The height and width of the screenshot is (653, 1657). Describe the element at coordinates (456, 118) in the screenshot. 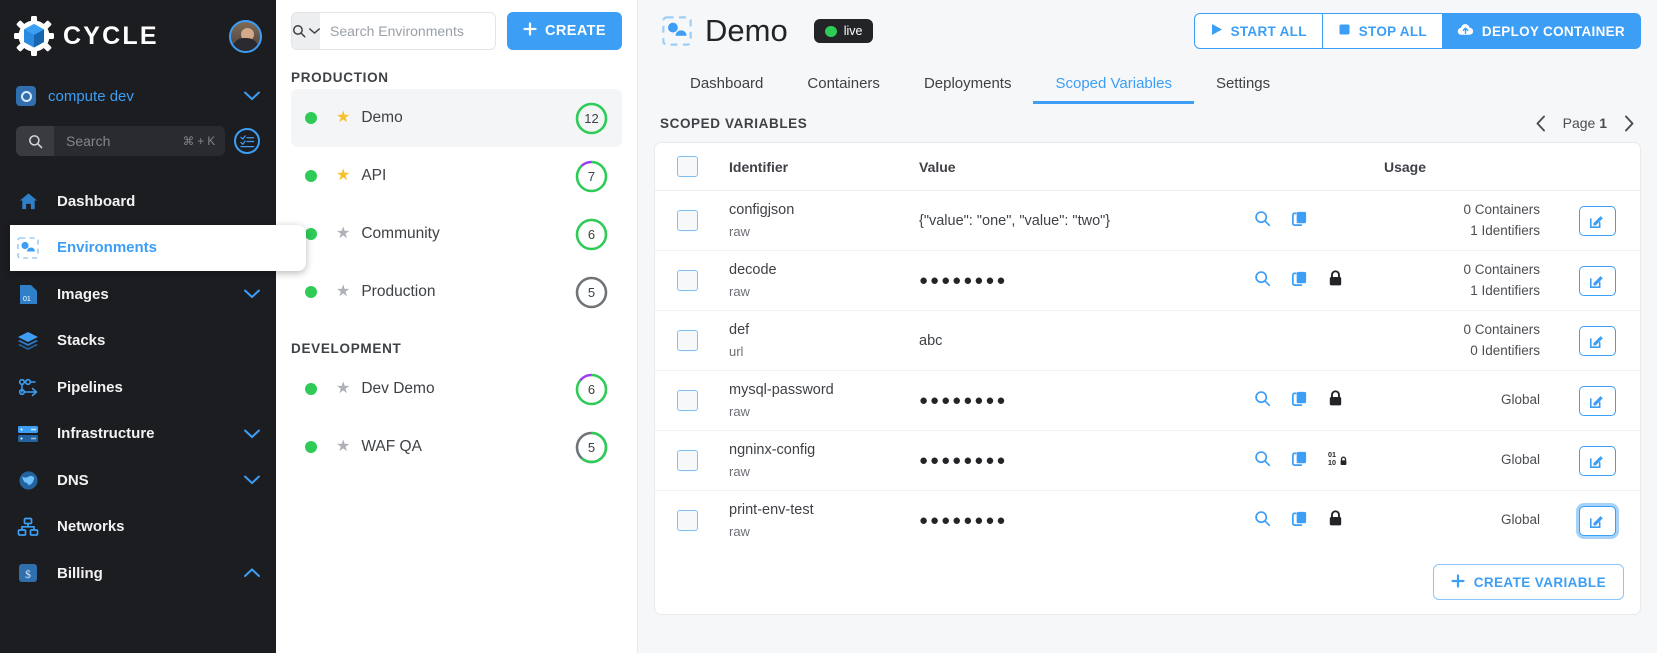

I see `env-row-demo: ★ Demo 12` at that location.